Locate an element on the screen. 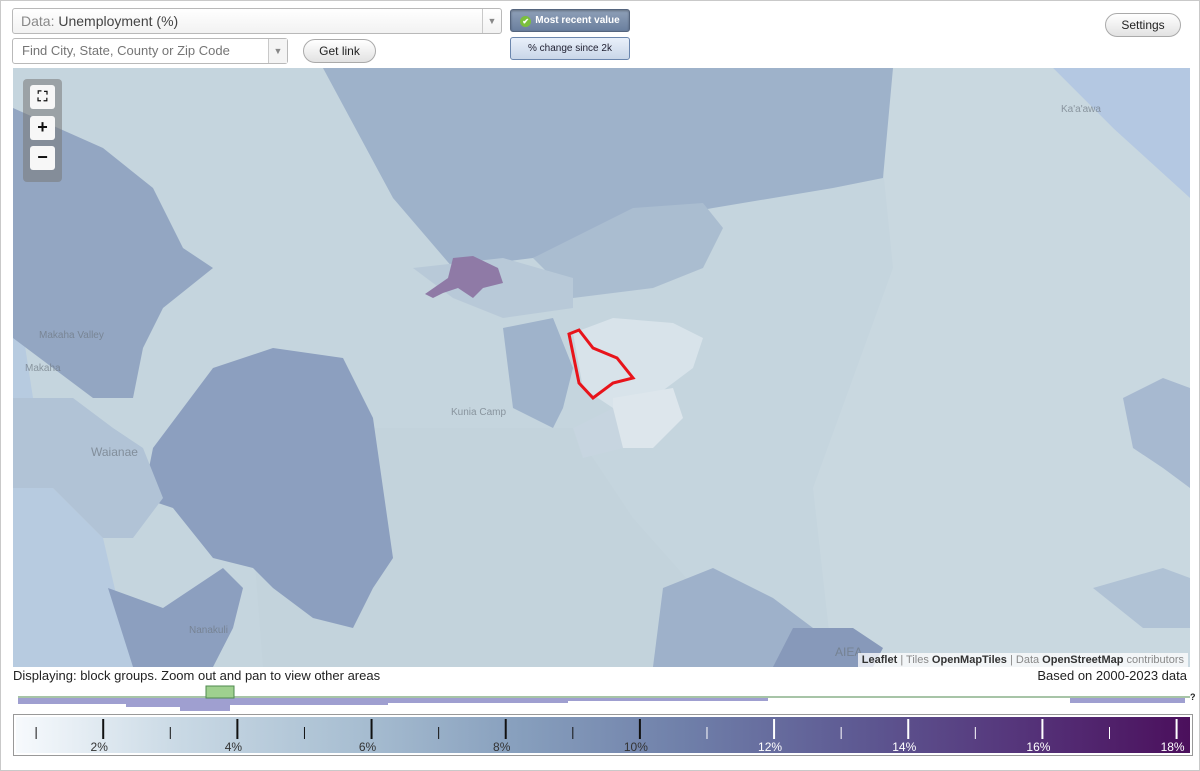 The height and width of the screenshot is (771, 1200). percent-change-toggle: % change since 2k is located at coordinates (570, 48).